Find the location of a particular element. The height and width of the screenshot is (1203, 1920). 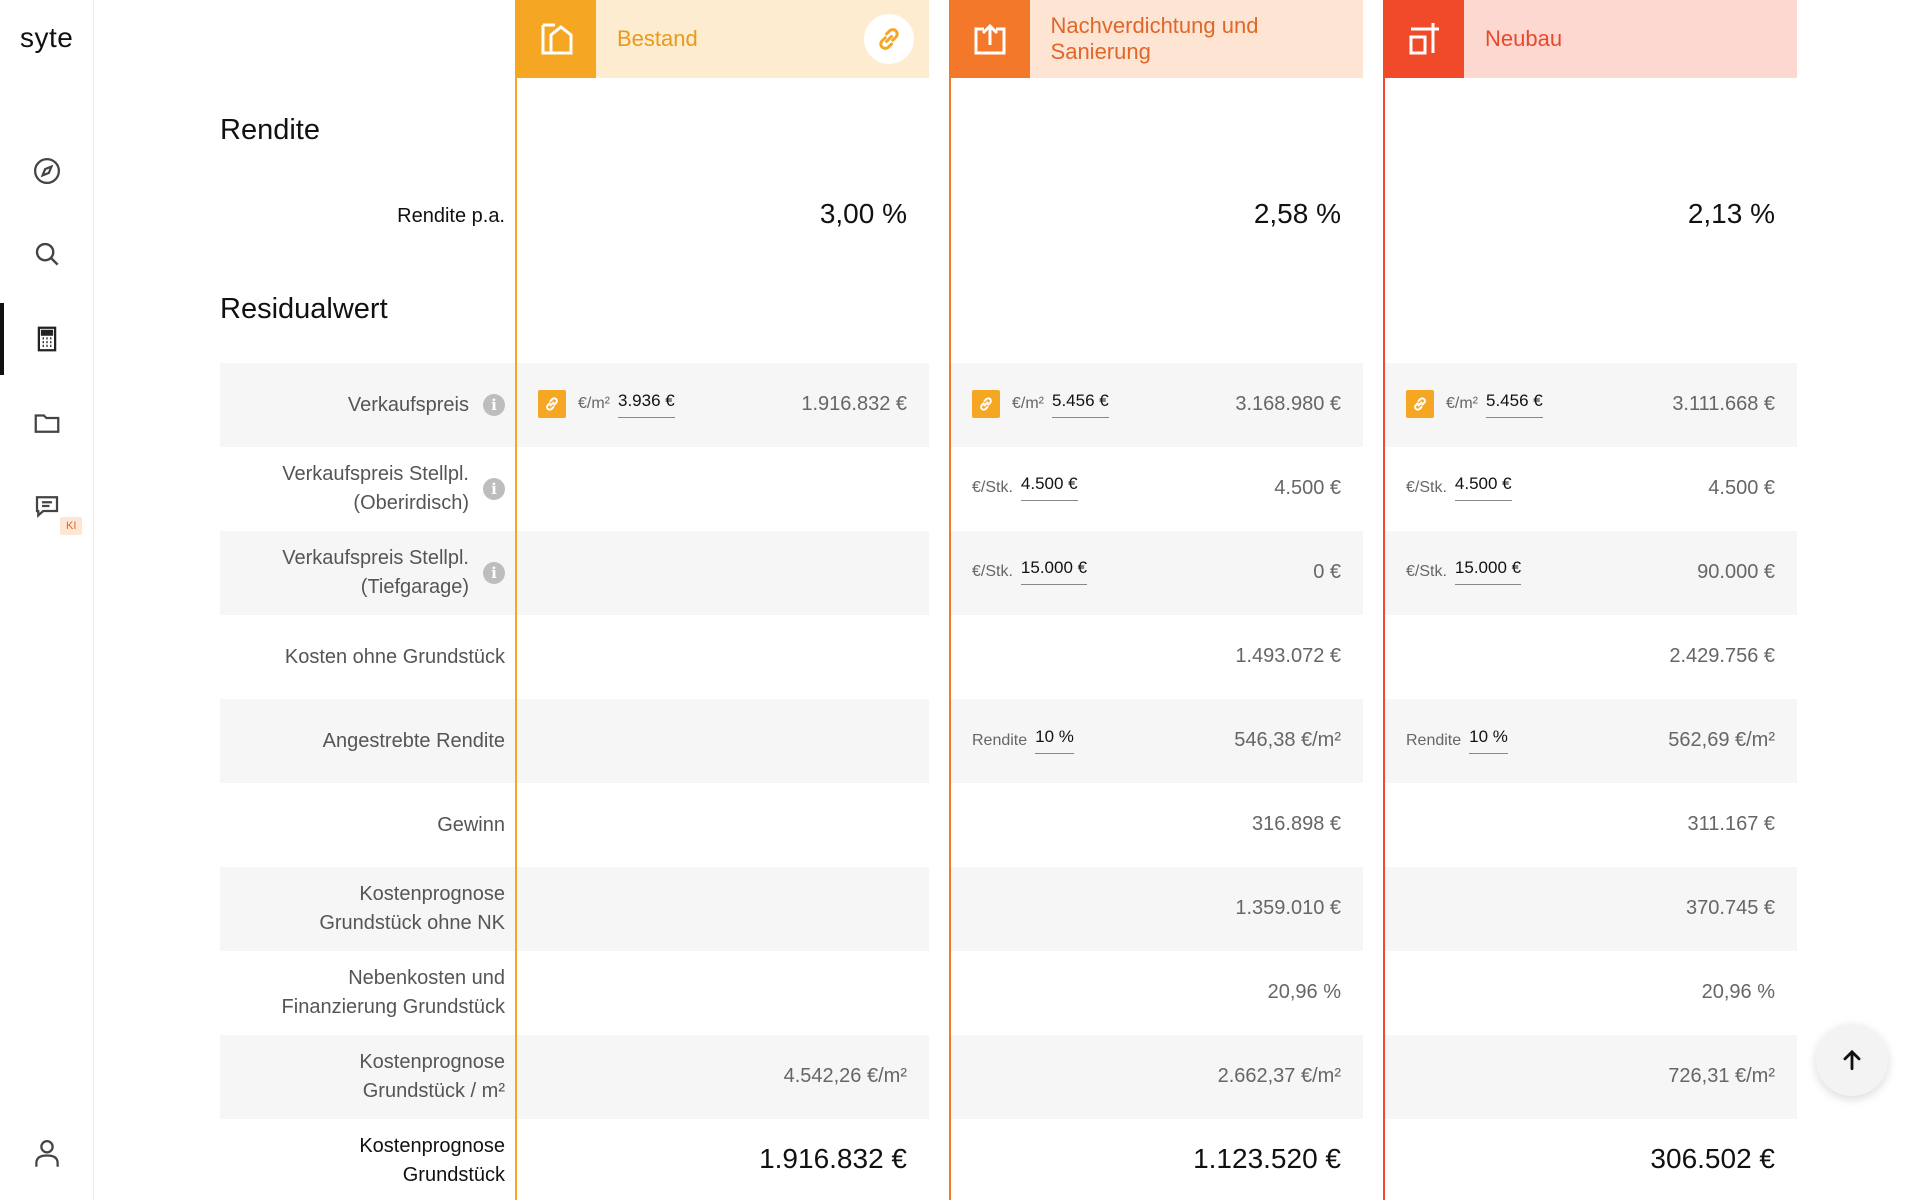

nav-explore is located at coordinates (47, 171).